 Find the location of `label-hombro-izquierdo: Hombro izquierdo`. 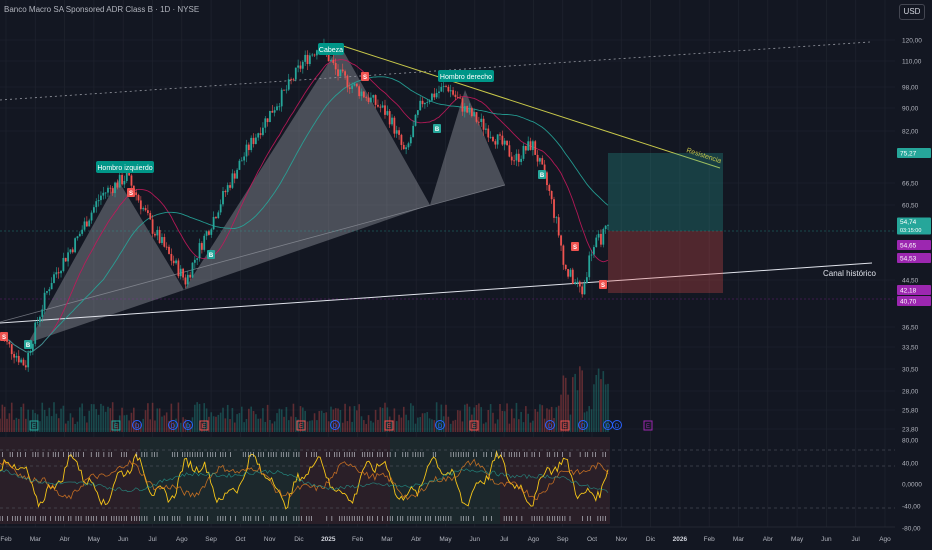

label-hombro-izquierdo: Hombro izquierdo is located at coordinates (125, 167).